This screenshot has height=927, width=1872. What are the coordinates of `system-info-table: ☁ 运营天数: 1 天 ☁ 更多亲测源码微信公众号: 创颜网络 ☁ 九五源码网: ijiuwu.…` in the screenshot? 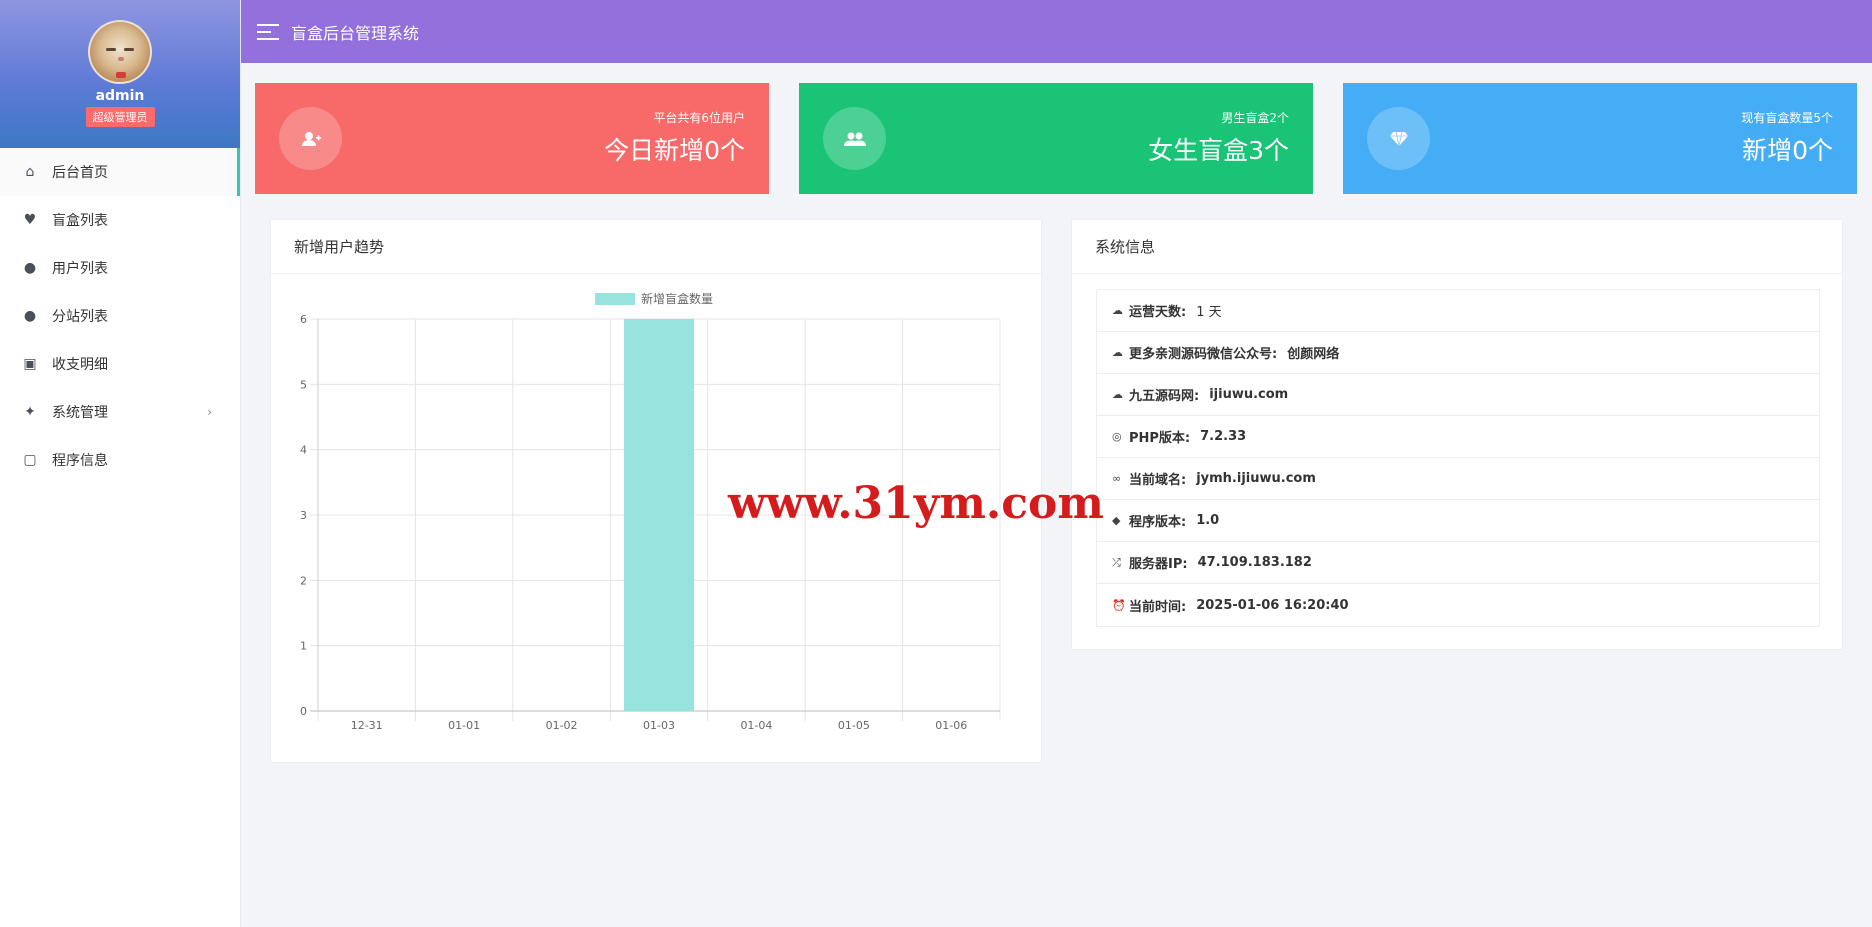 It's located at (1458, 458).